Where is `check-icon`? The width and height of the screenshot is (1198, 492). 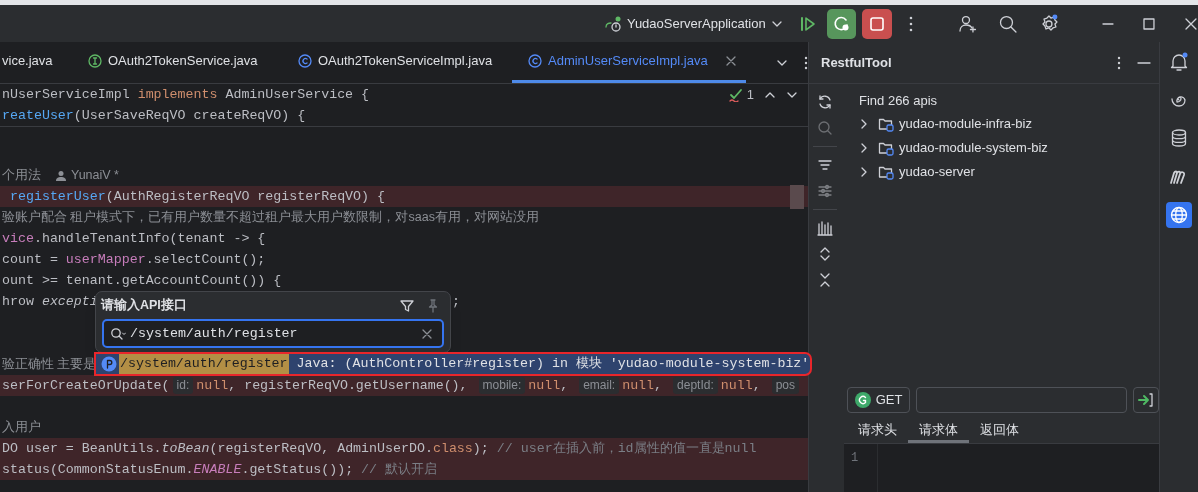
check-icon is located at coordinates (735, 94).